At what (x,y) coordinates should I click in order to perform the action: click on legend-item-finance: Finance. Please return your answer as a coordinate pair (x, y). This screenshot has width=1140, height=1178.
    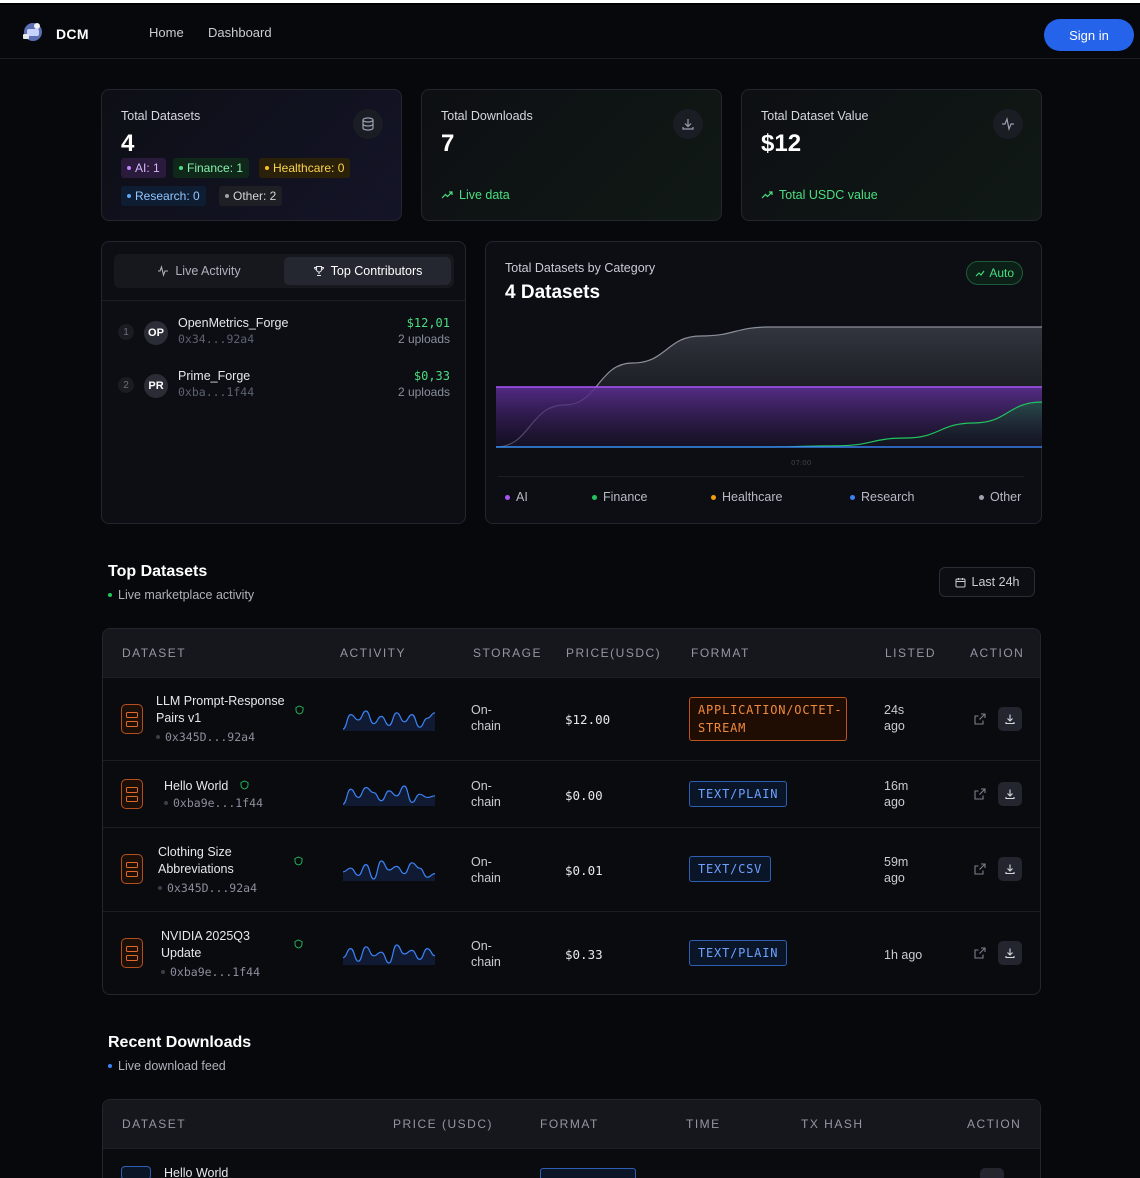
    Looking at the image, I should click on (619, 497).